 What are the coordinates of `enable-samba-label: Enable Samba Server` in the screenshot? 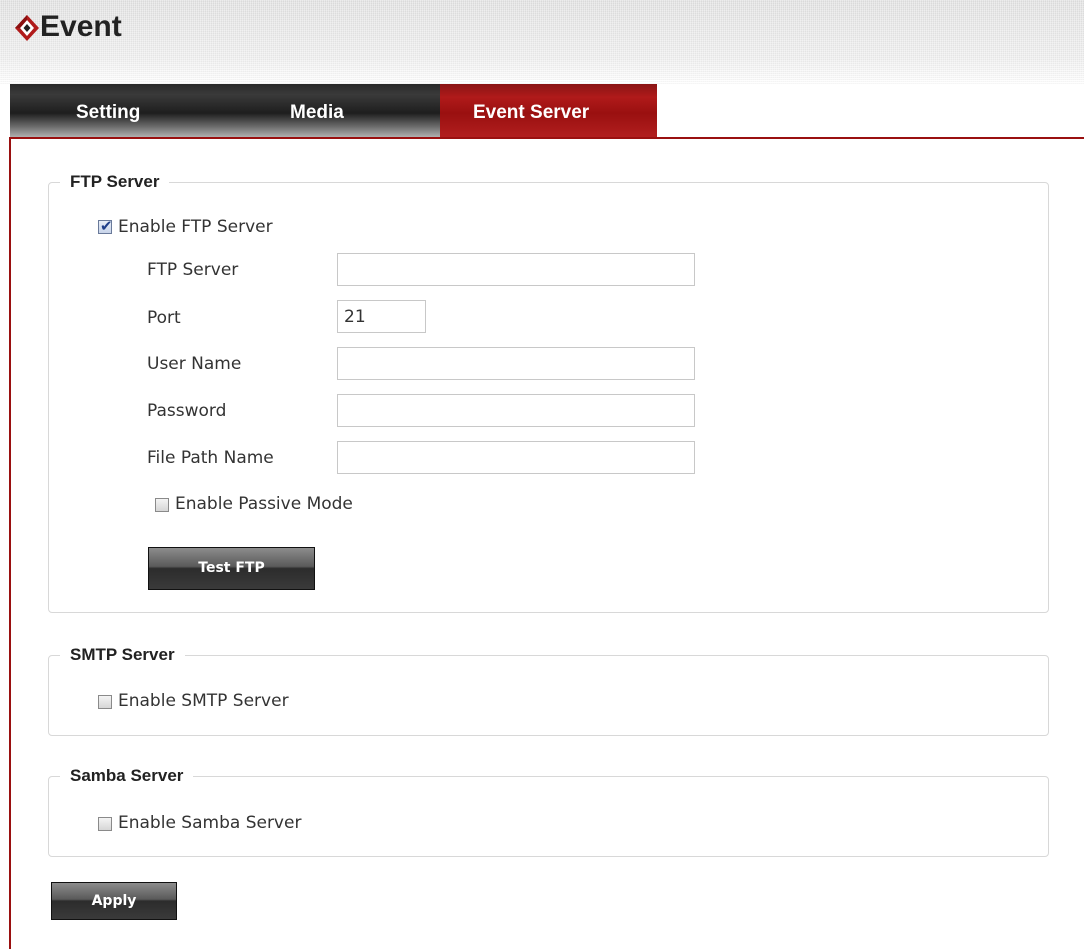 It's located at (210, 823).